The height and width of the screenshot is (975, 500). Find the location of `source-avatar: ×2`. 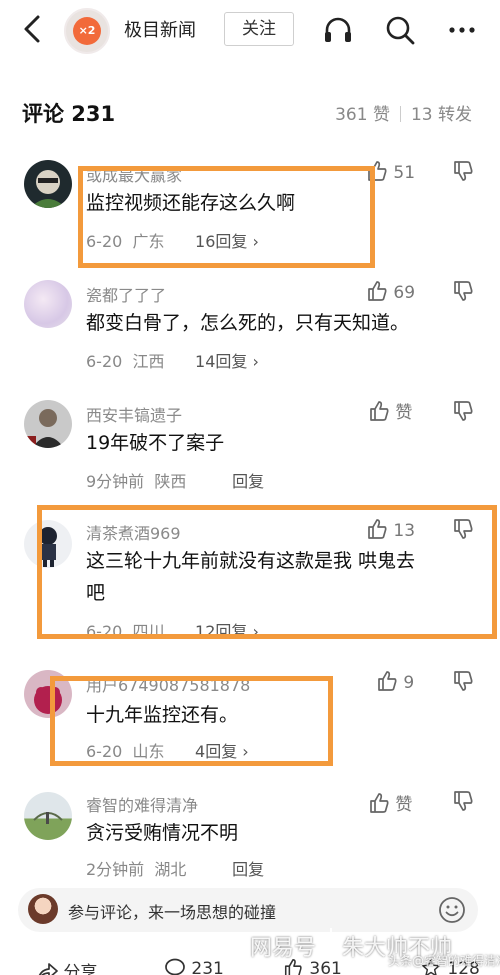

source-avatar: ×2 is located at coordinates (87, 31).